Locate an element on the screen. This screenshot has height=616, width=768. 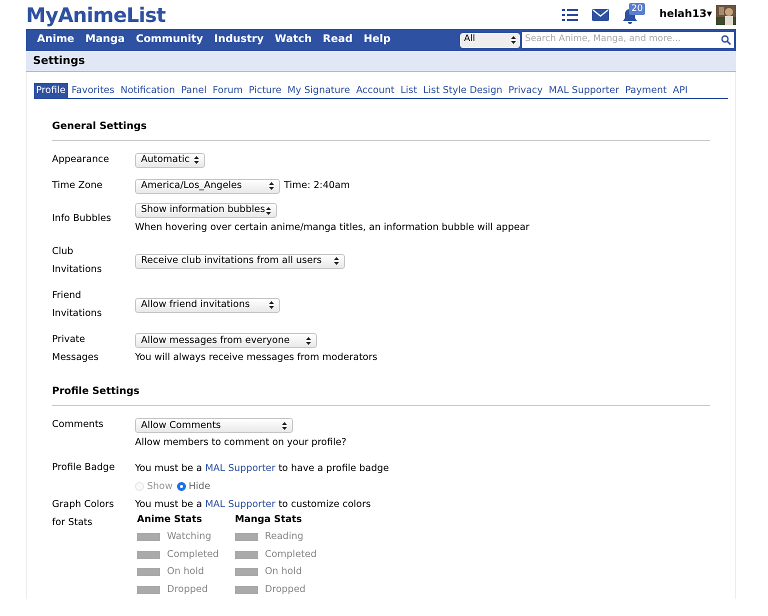
nav-link: Read is located at coordinates (337, 40).